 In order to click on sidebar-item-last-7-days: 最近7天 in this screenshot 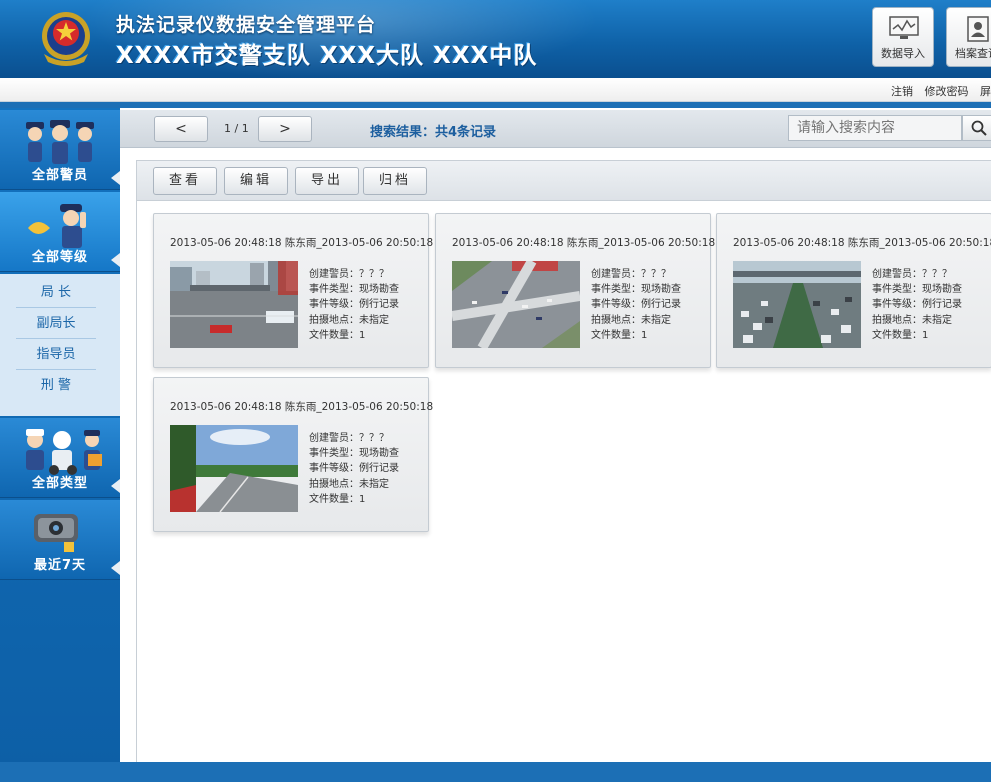, I will do `click(60, 540)`.